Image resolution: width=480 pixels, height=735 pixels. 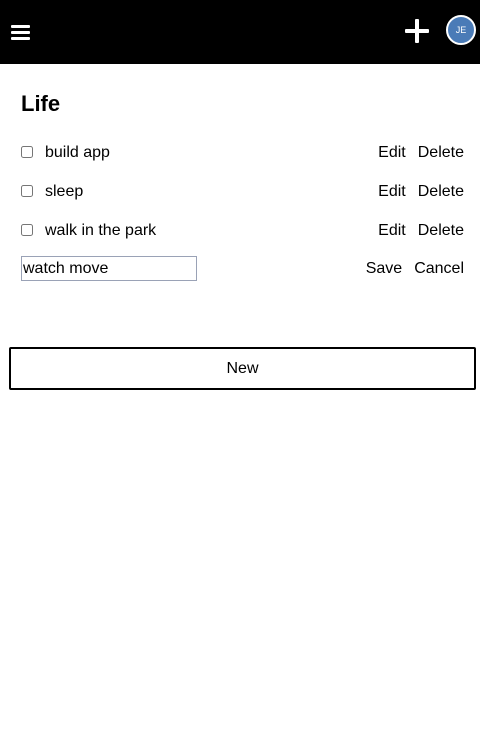 I want to click on avatar: JE, so click(x=461, y=30).